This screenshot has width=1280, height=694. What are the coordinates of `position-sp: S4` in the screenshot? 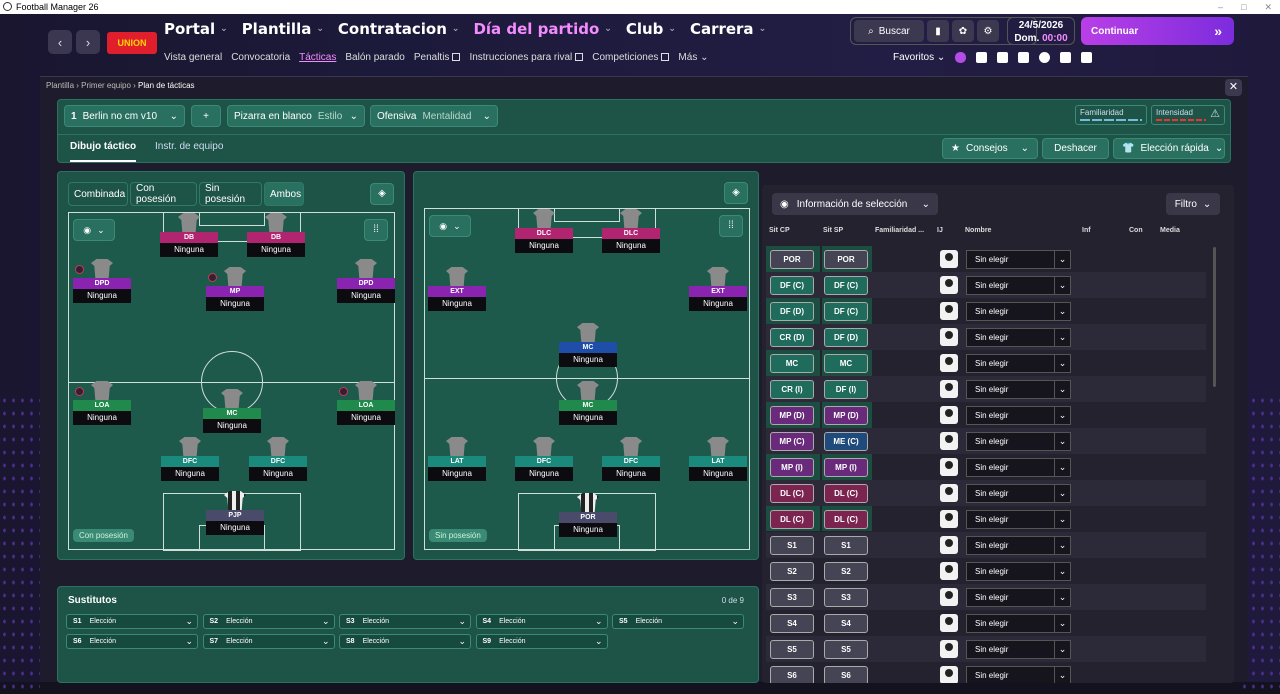 It's located at (846, 623).